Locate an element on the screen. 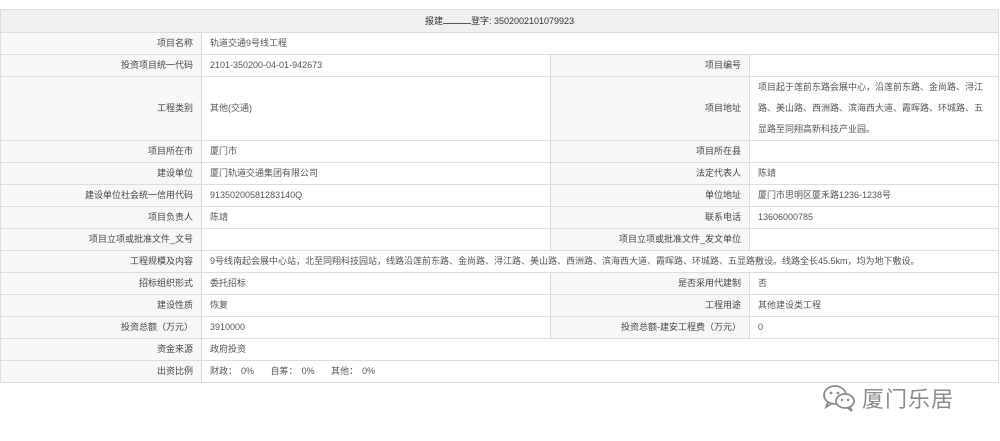 The height and width of the screenshot is (441, 1000). value-legal-rep: 陈靖 is located at coordinates (874, 173).